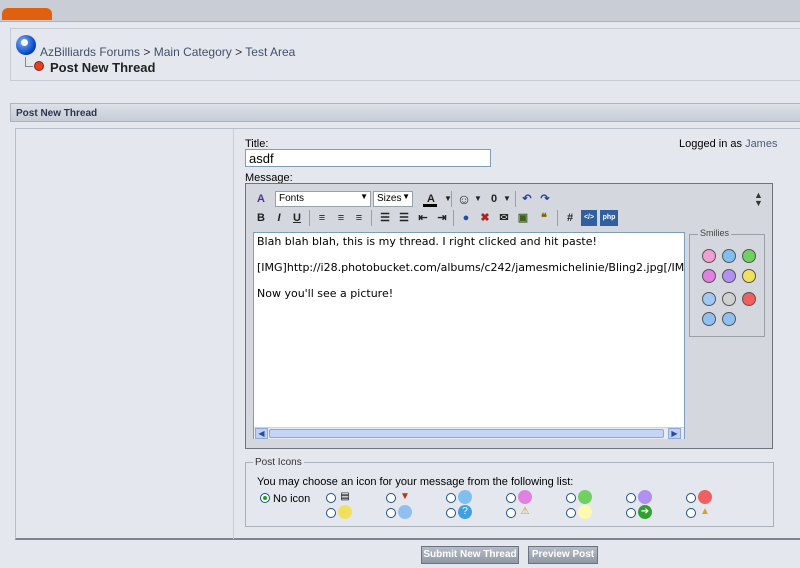  What do you see at coordinates (709, 319) in the screenshot?
I see `smiley-rolleyes-icon` at bounding box center [709, 319].